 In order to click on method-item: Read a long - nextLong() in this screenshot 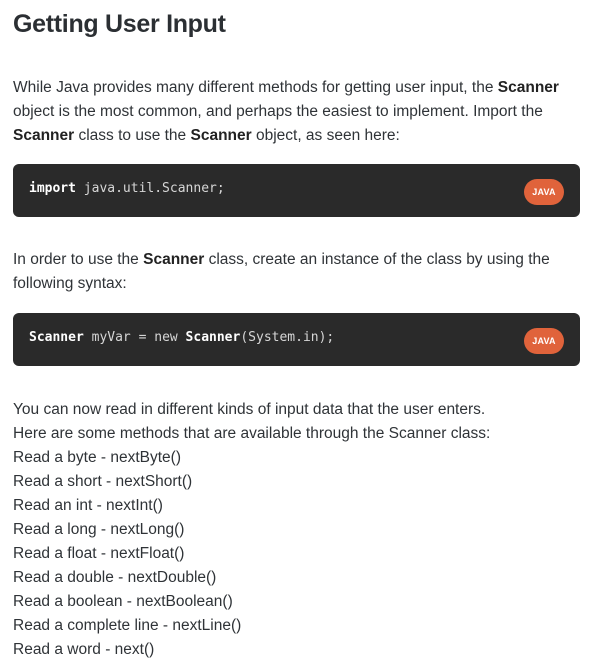, I will do `click(99, 529)`.